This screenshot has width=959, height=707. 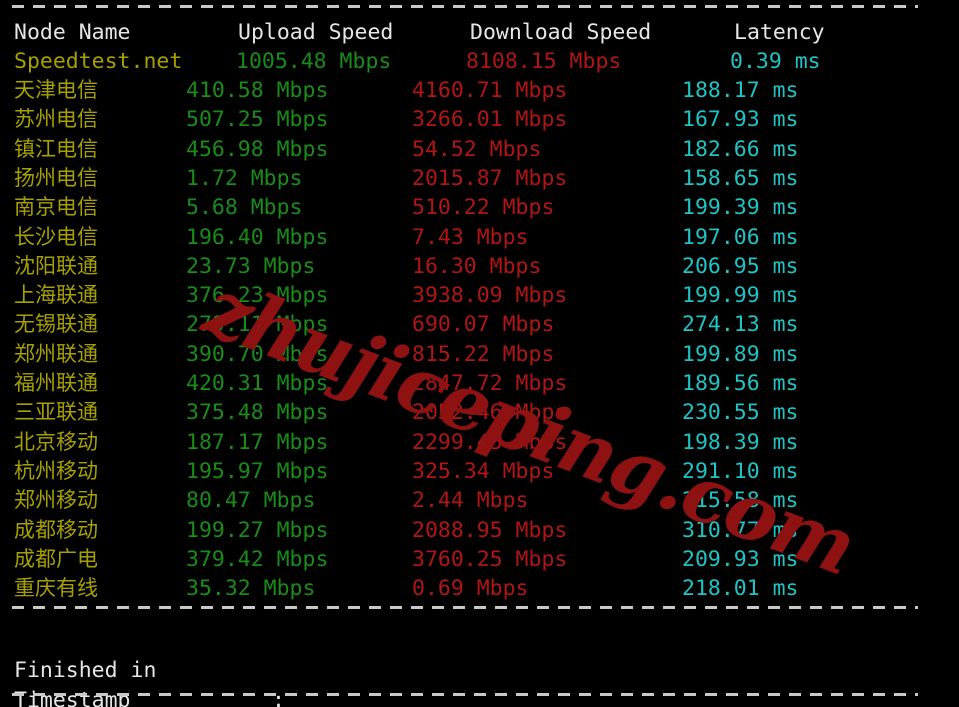 What do you see at coordinates (490, 530) in the screenshot?
I see `cell-download-speed: 2088.95 Mbps` at bounding box center [490, 530].